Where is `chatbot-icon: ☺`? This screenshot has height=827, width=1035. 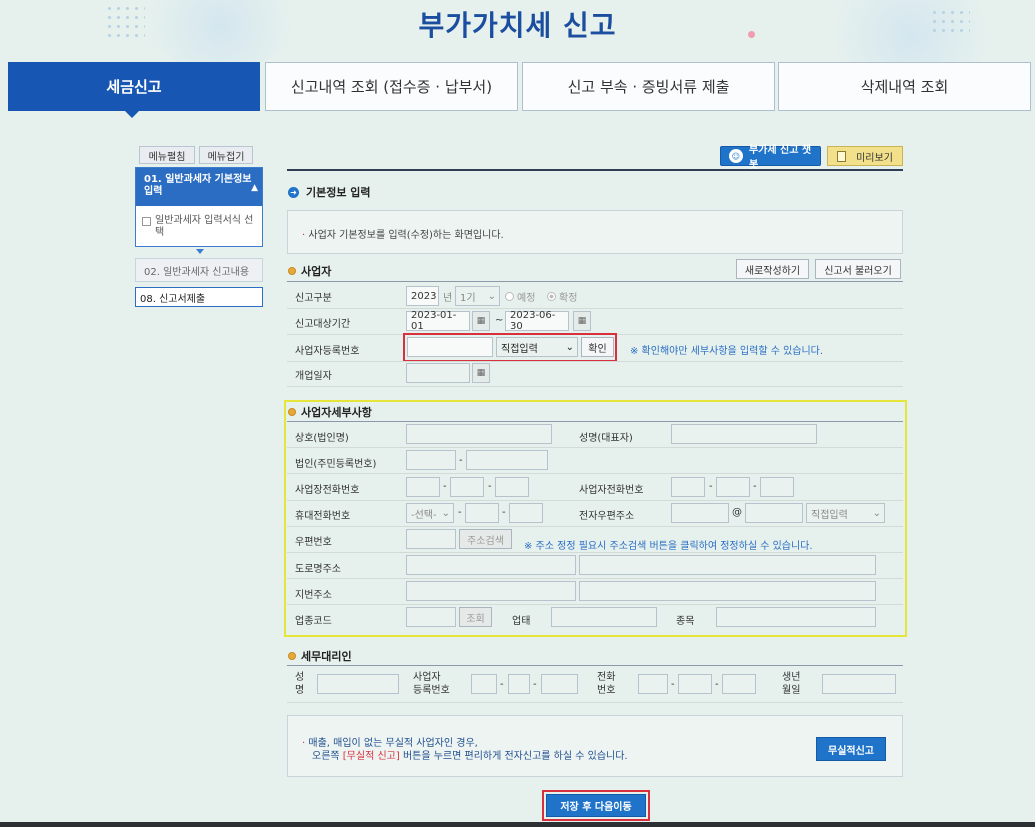
chatbot-icon: ☺ is located at coordinates (736, 156).